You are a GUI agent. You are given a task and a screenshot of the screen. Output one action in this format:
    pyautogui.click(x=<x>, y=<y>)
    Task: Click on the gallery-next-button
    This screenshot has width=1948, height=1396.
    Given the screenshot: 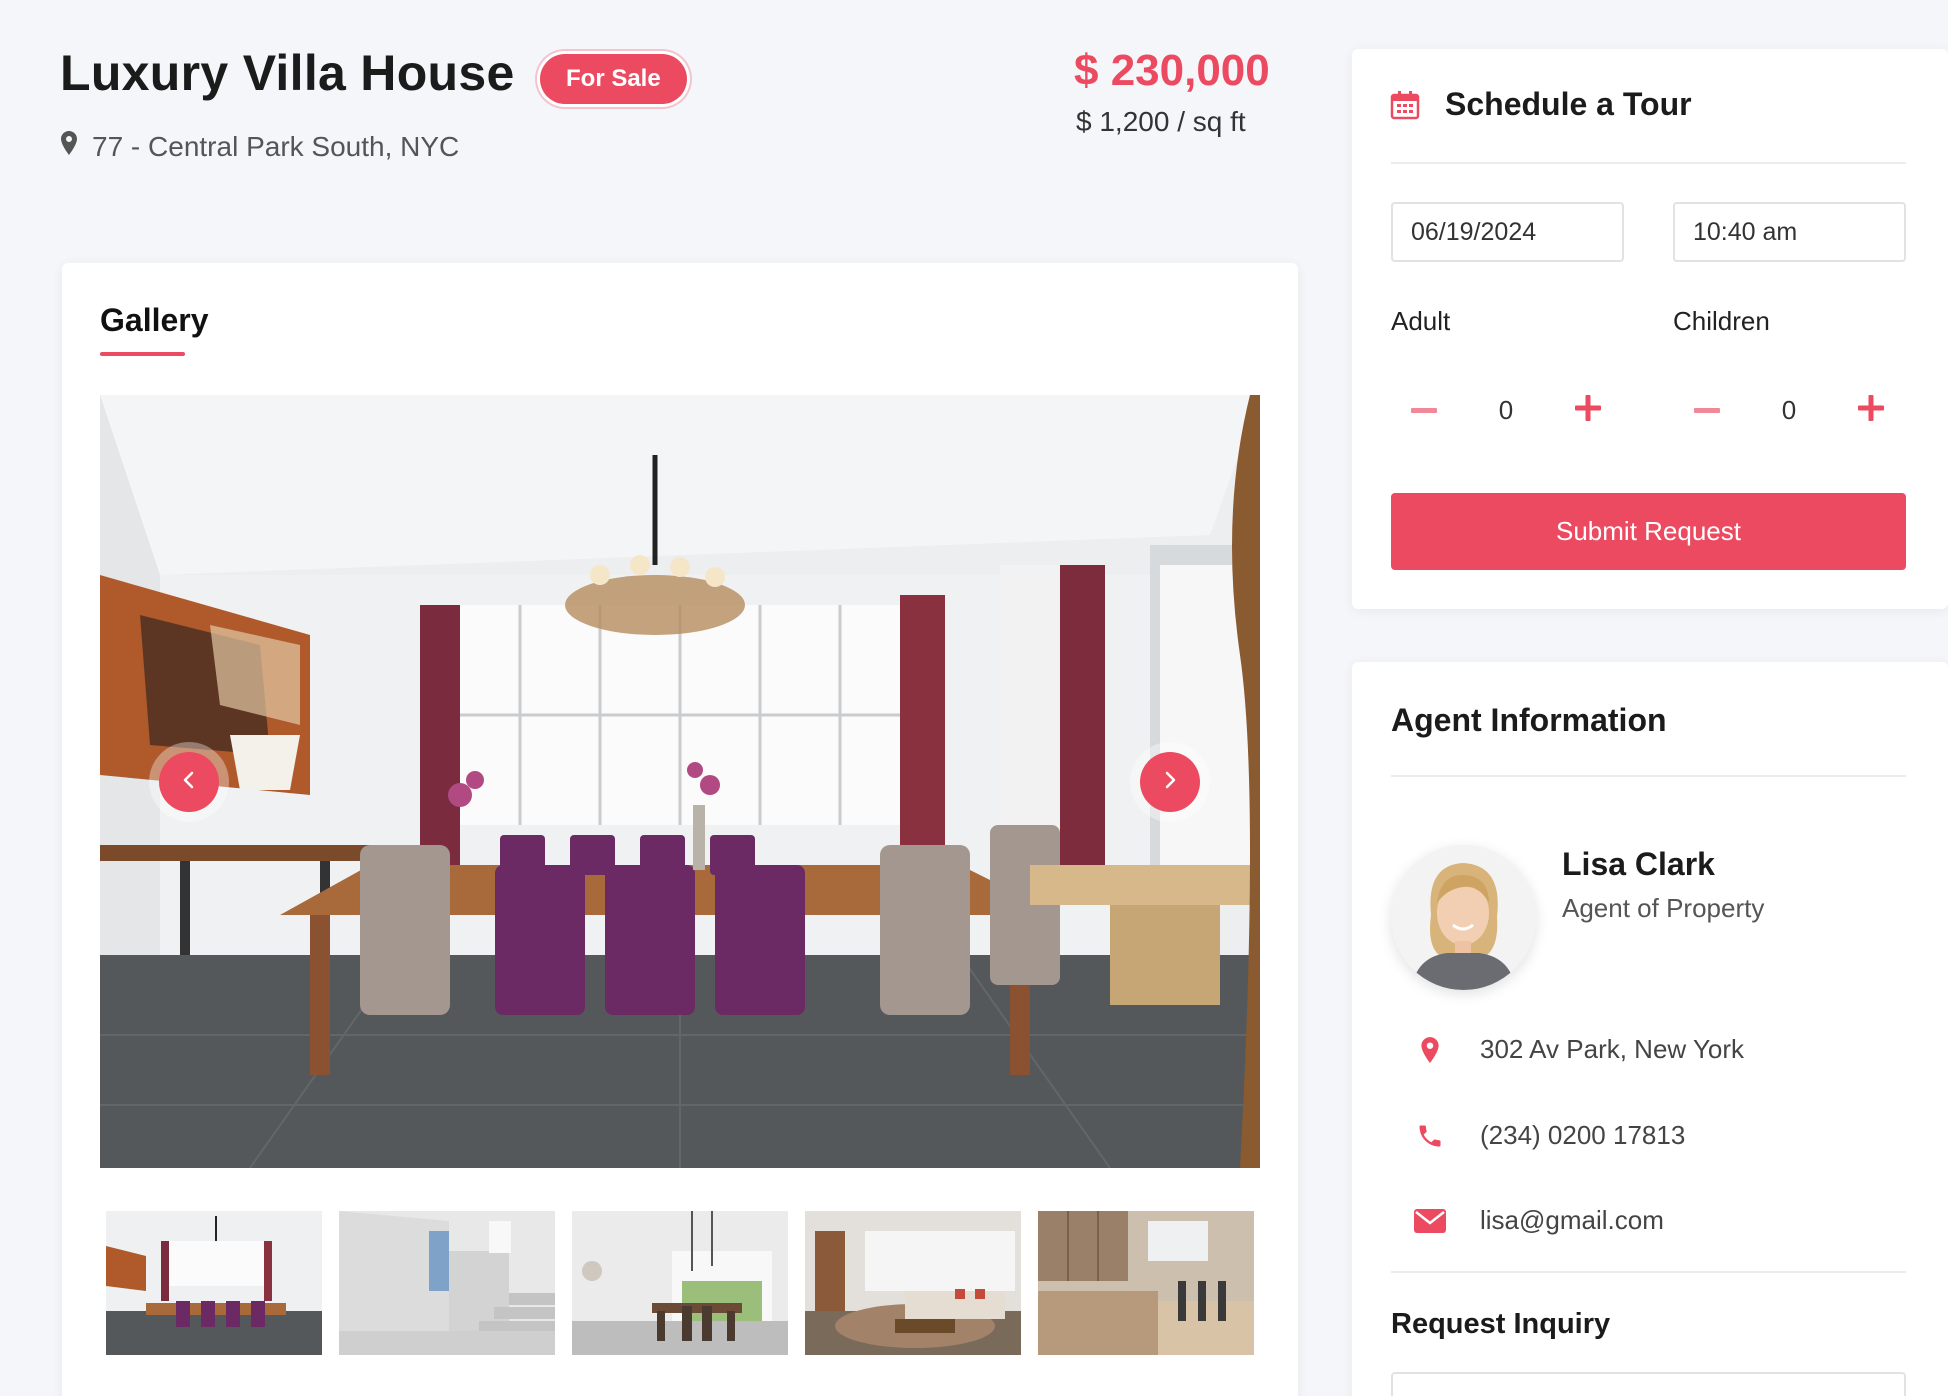 What is the action you would take?
    pyautogui.click(x=1170, y=782)
    